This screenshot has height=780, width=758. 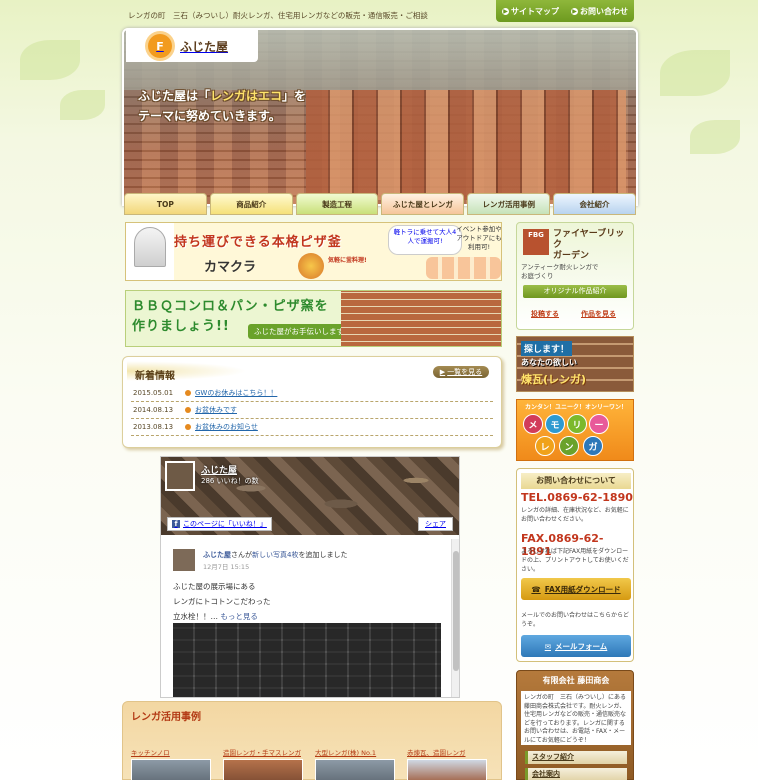 I want to click on facebook-icon: f, so click(x=176, y=524).